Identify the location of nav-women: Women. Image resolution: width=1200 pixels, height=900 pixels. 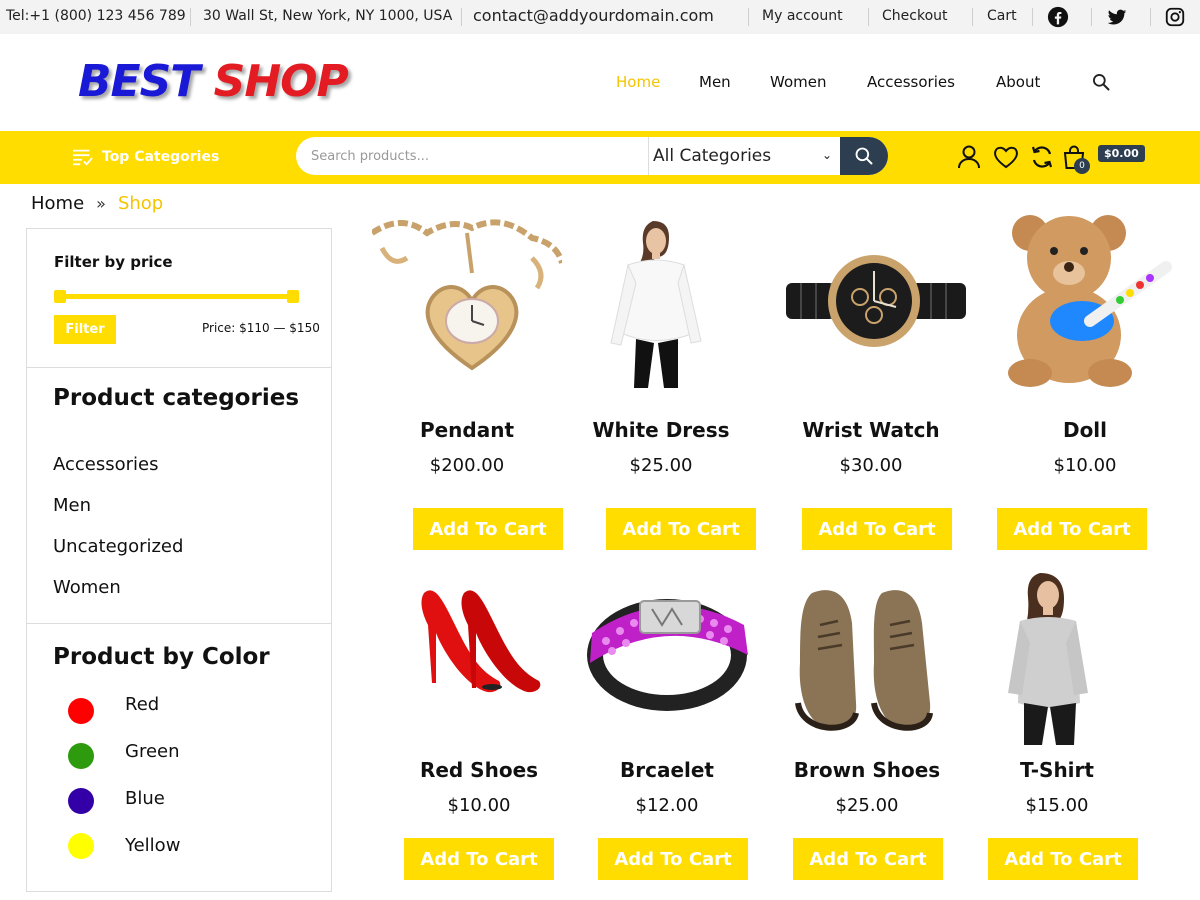
(798, 82).